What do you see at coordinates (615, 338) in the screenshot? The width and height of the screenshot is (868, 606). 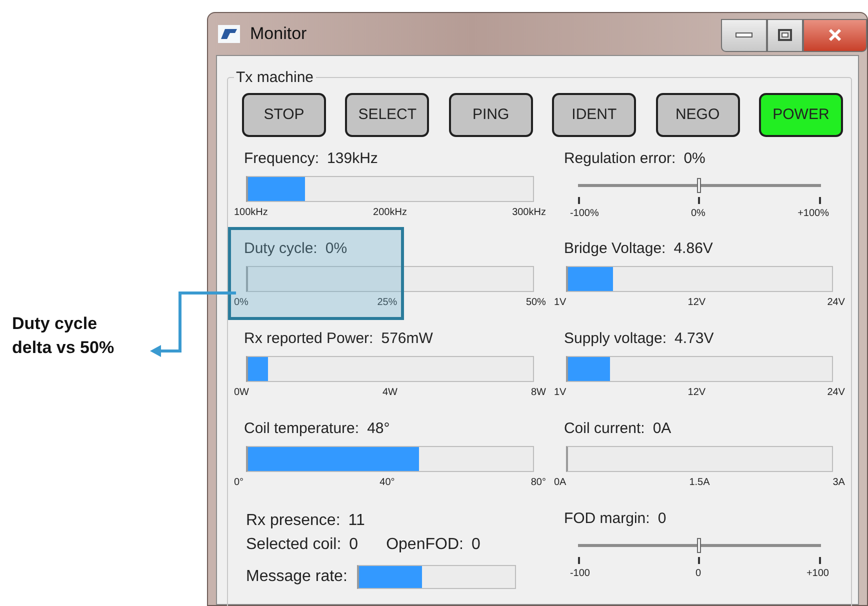 I see `meter-label: Supply voltage:` at bounding box center [615, 338].